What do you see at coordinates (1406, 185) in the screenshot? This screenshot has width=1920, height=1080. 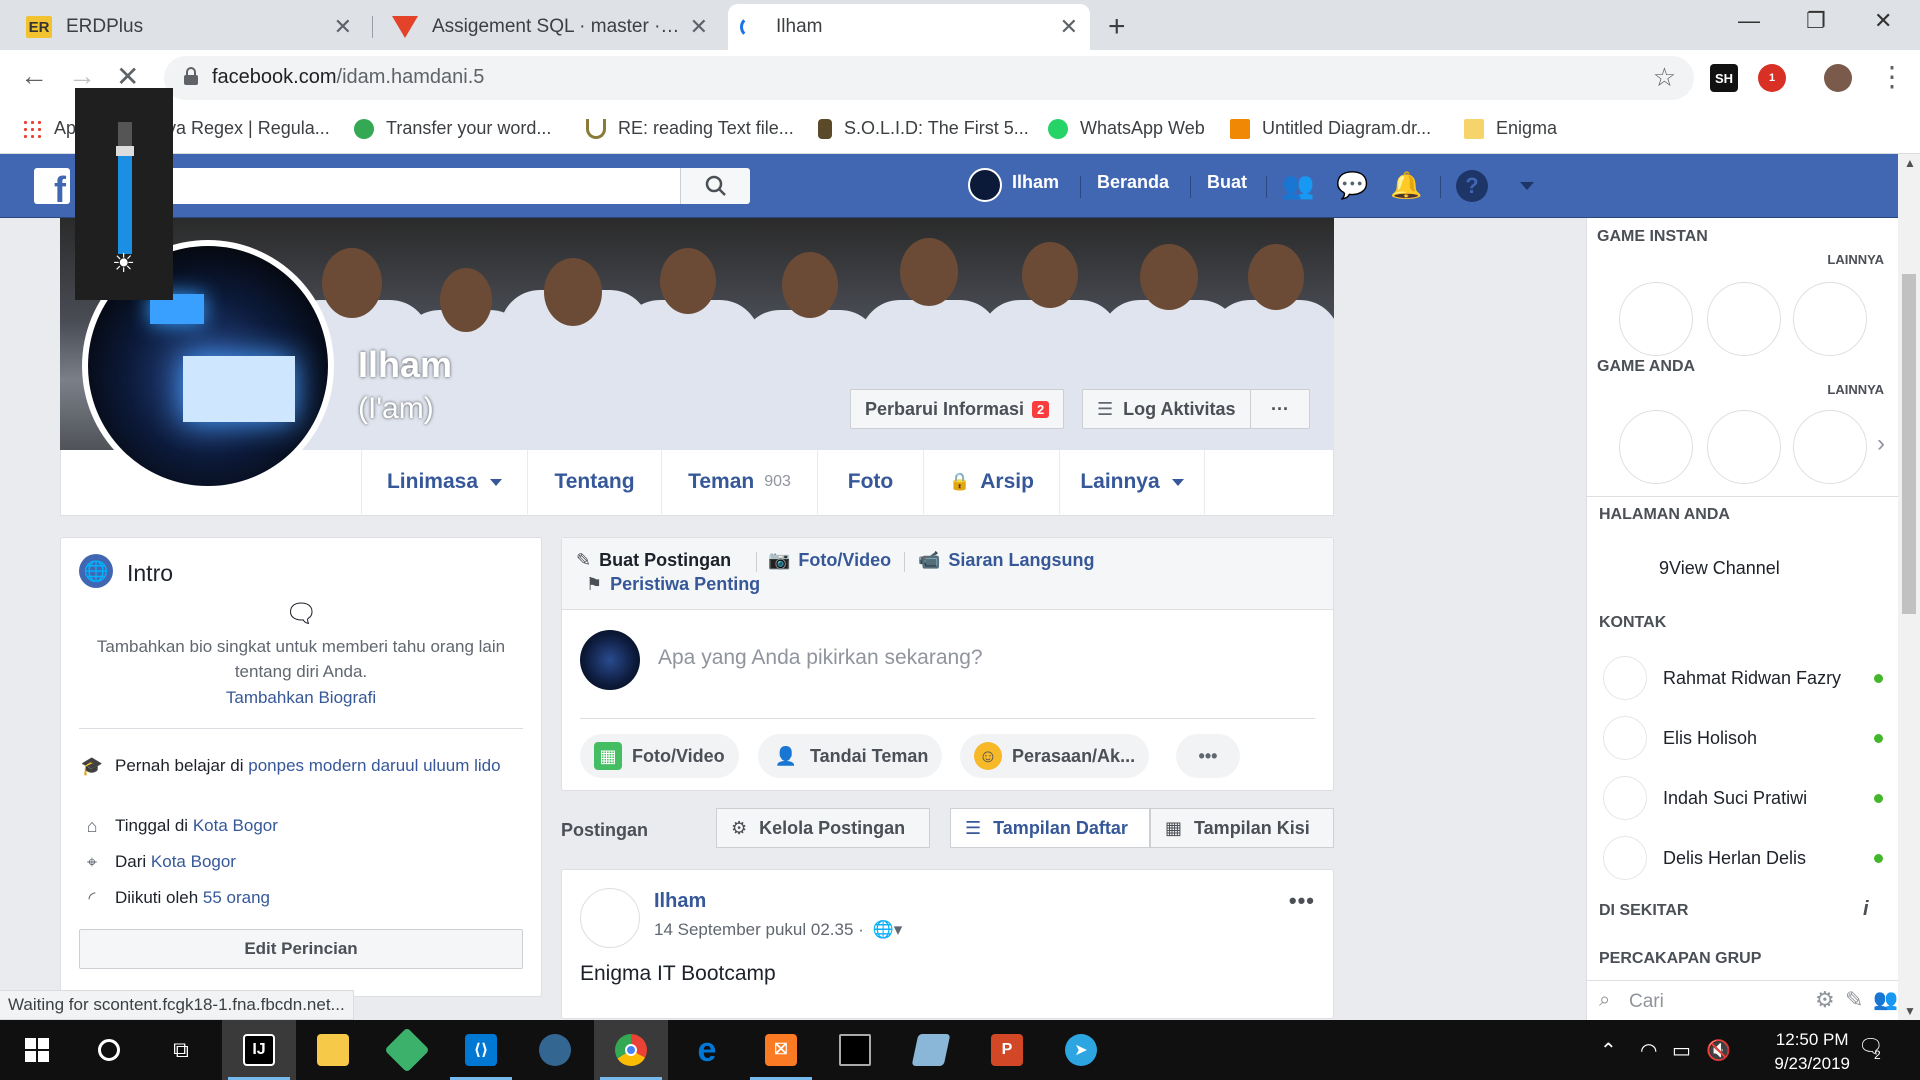 I see `notifications-bell-icon: 🔔` at bounding box center [1406, 185].